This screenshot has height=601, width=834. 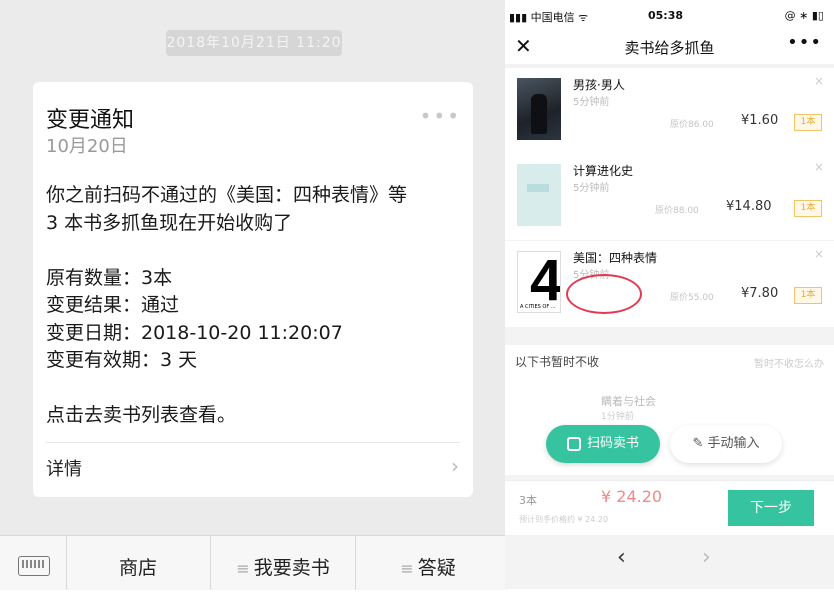 I want to click on change-date: 变更日期：2018-10-20 11:20:07, so click(x=194, y=332).